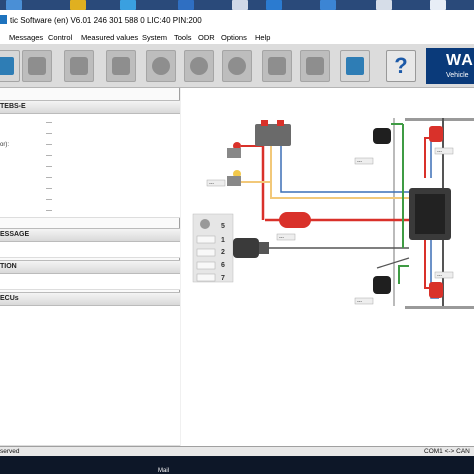 This screenshot has width=474, height=474. I want to click on message-area, so click(90, 250).